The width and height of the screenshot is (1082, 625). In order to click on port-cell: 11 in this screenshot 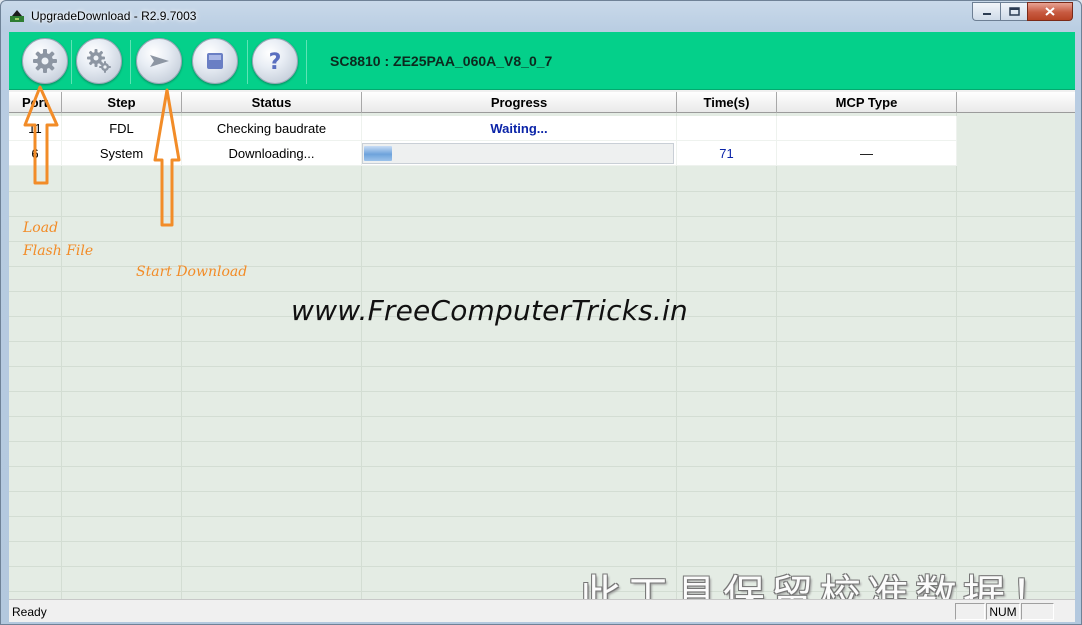, I will do `click(35, 128)`.